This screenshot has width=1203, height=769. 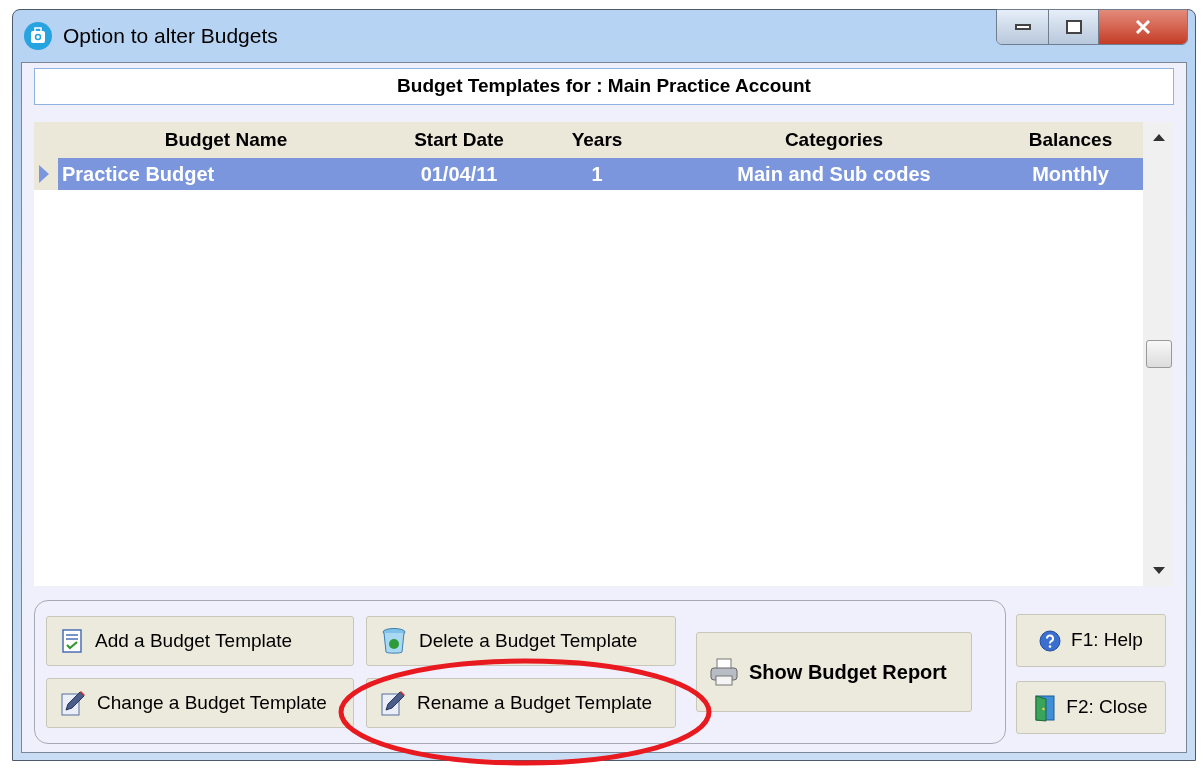 I want to click on template-button: Rename a Budget Template, so click(x=521, y=703).